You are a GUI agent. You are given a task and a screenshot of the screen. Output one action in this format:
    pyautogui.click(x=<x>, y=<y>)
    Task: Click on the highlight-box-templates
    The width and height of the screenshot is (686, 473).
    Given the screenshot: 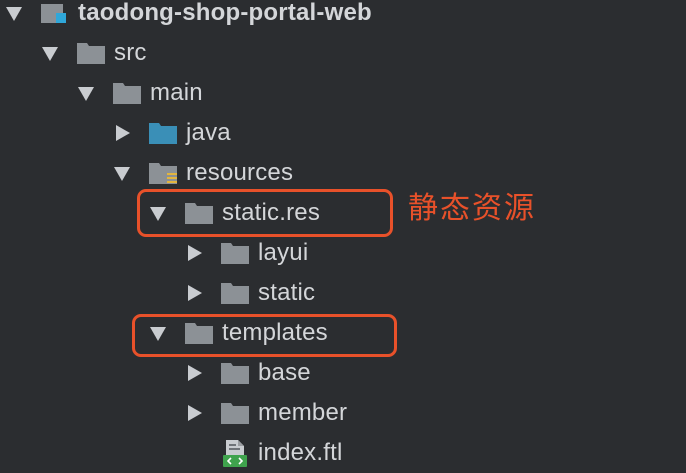 What is the action you would take?
    pyautogui.click(x=264, y=335)
    